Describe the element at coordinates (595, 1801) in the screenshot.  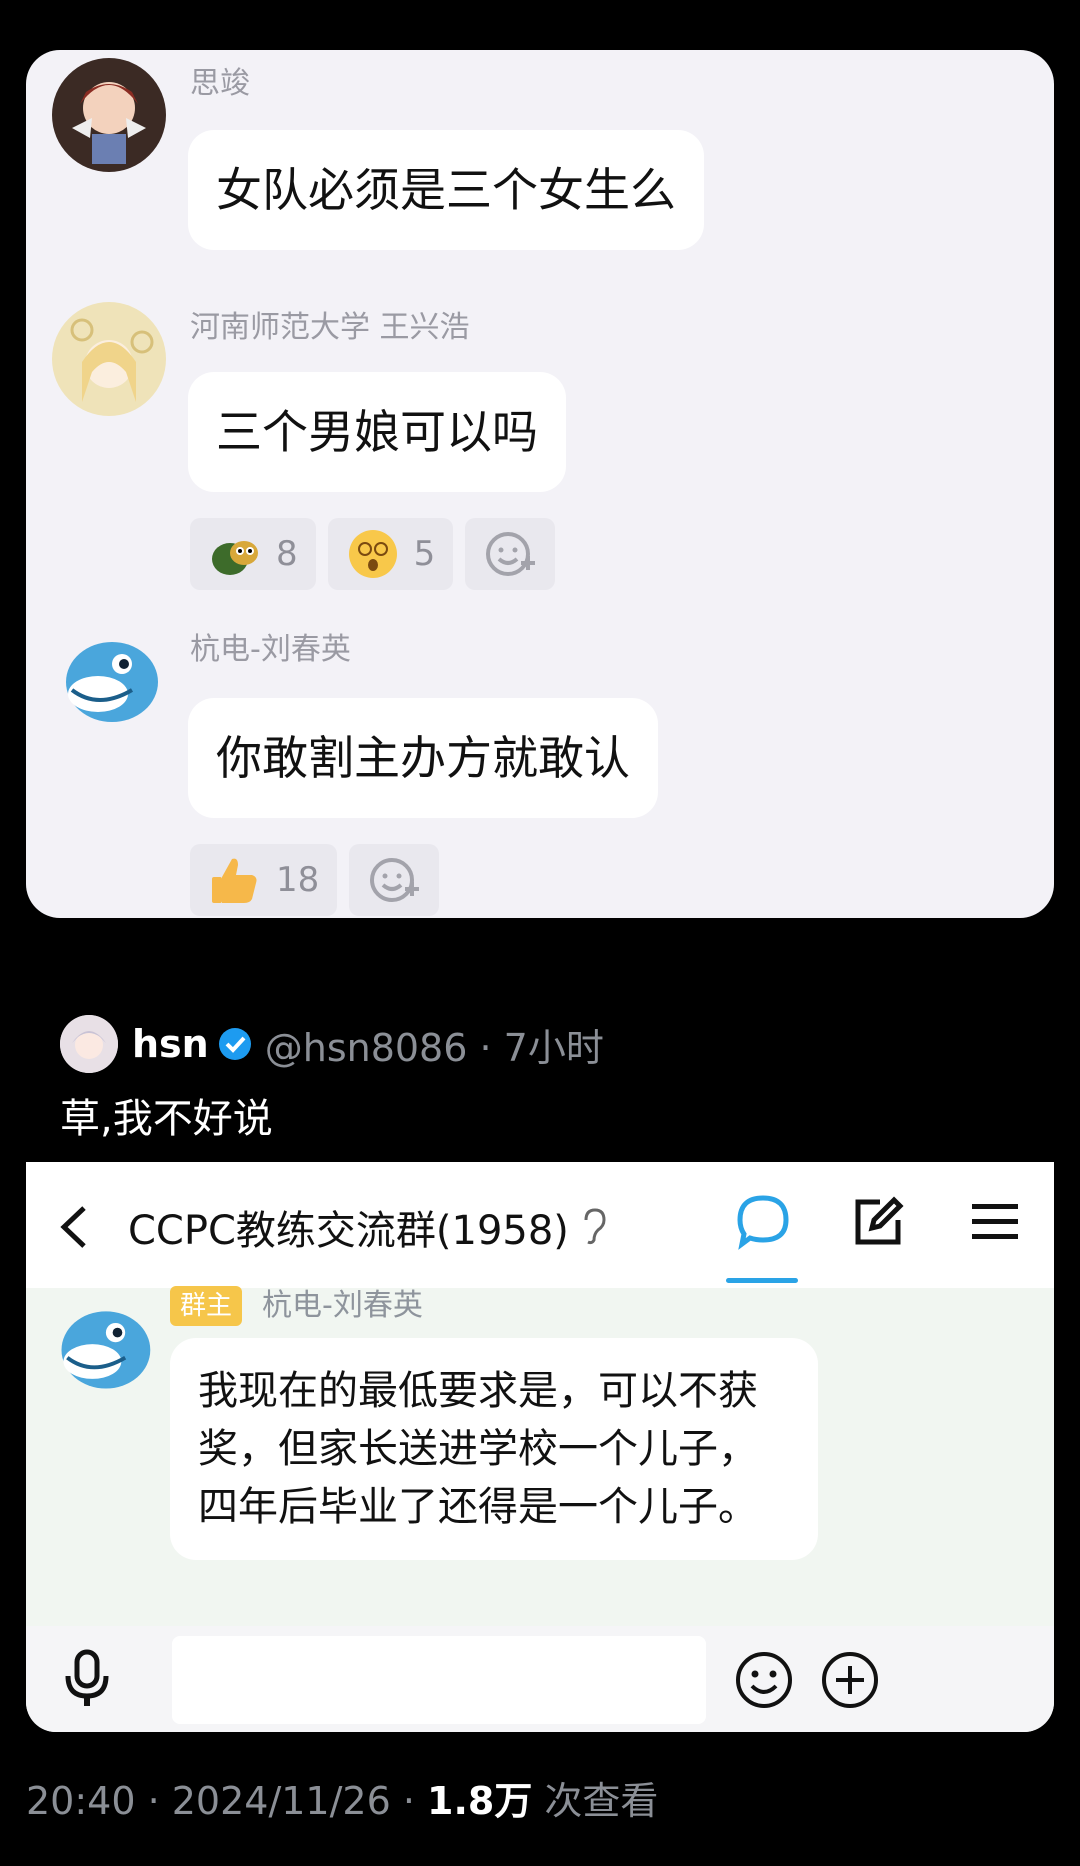
I see `view-label: 次查看` at that location.